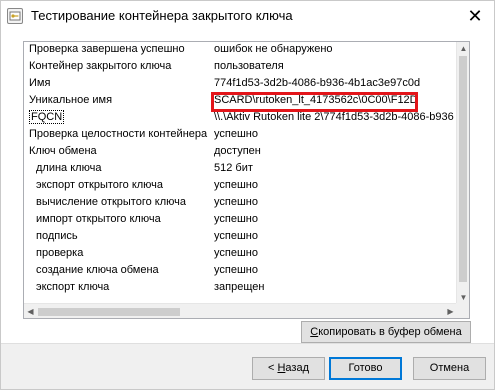 Image resolution: width=495 pixels, height=390 pixels. What do you see at coordinates (63, 151) in the screenshot?
I see `row-name: Ключ обмена` at bounding box center [63, 151].